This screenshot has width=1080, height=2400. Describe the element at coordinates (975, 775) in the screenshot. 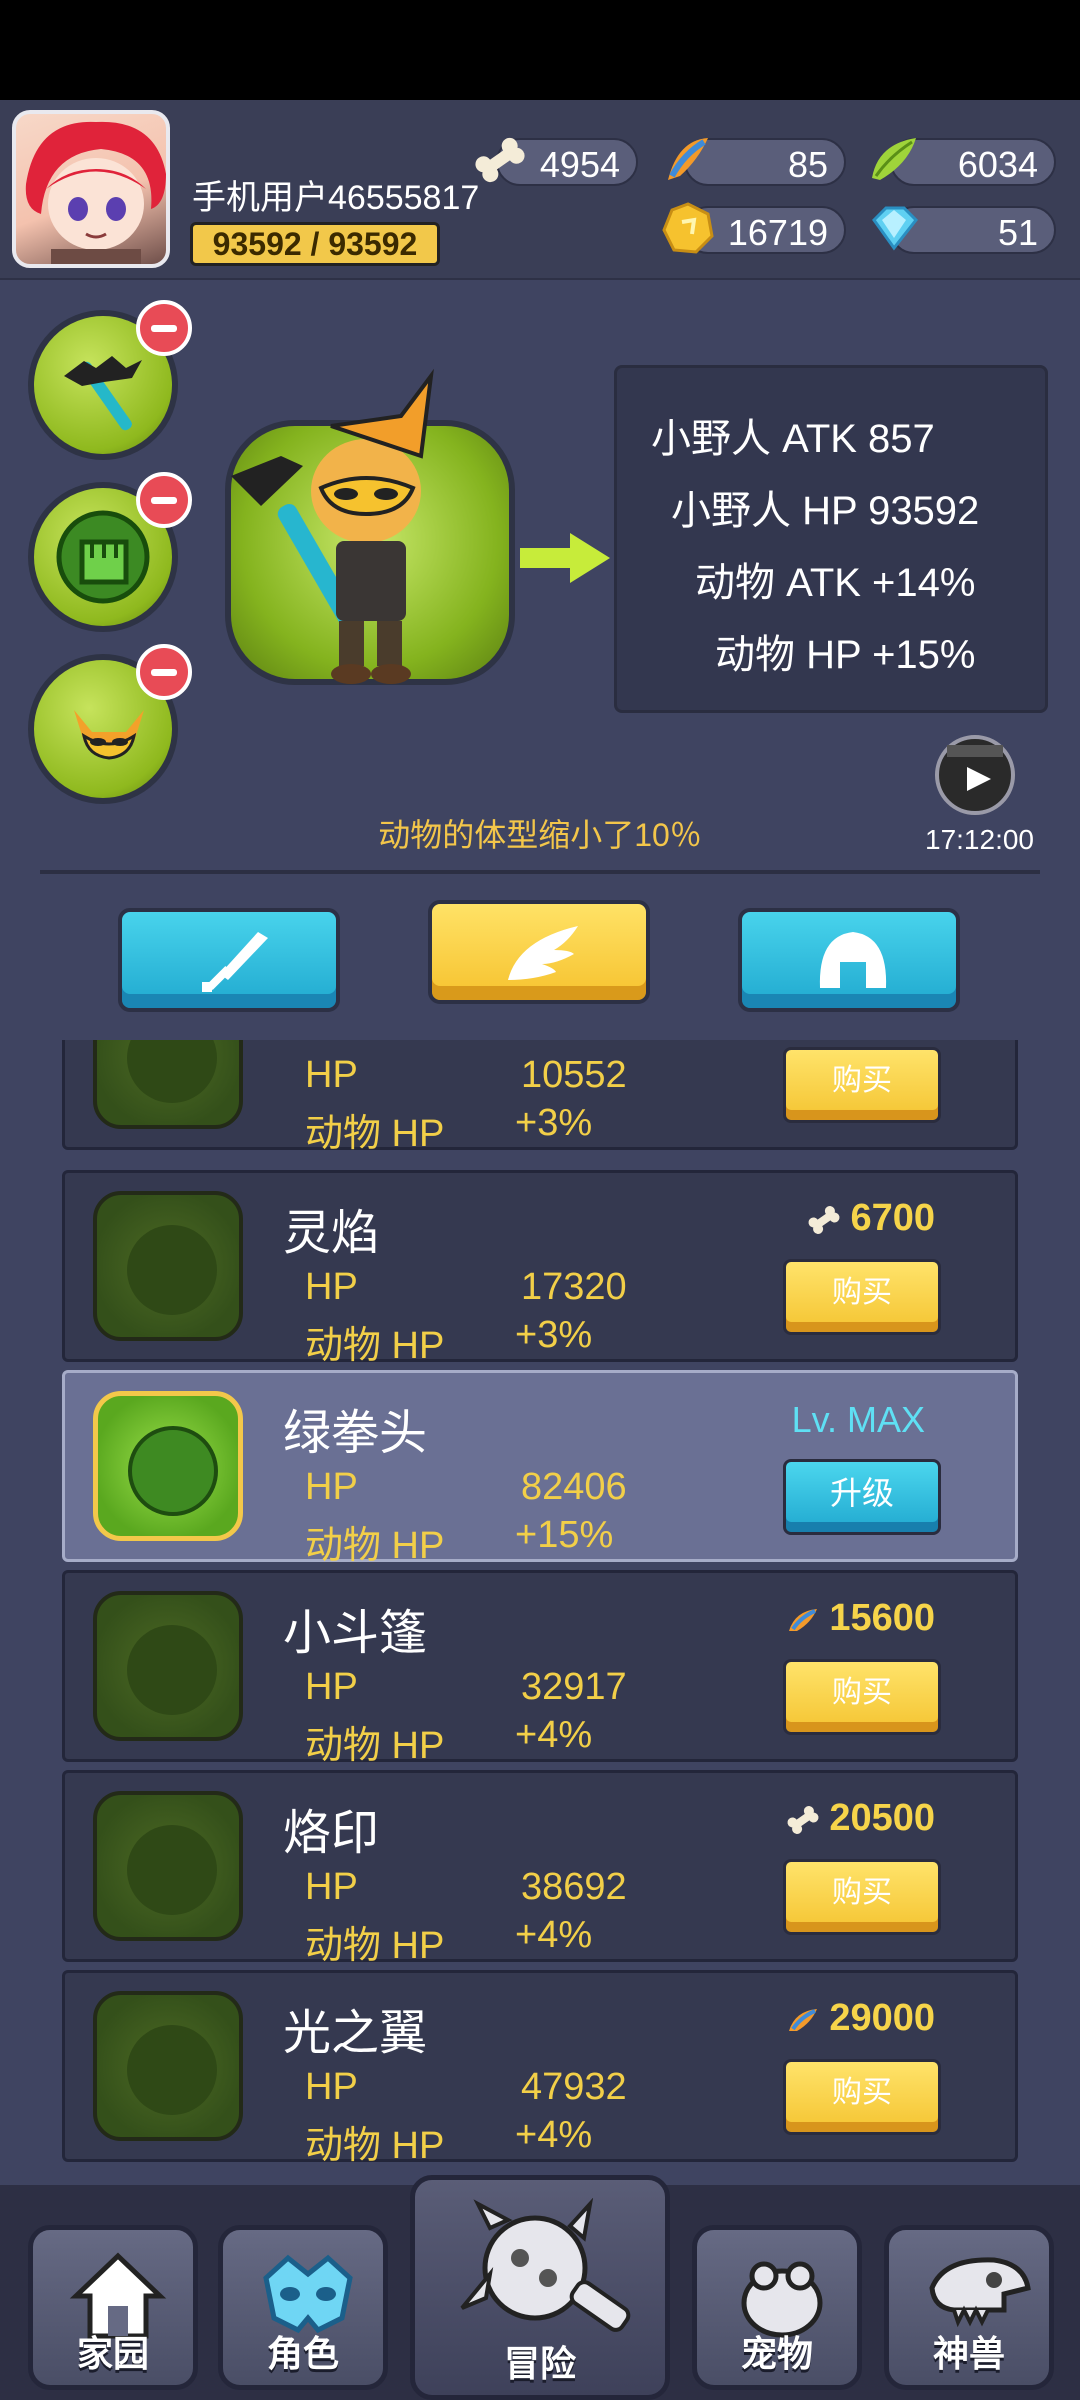

I see `watch-ad-button` at that location.